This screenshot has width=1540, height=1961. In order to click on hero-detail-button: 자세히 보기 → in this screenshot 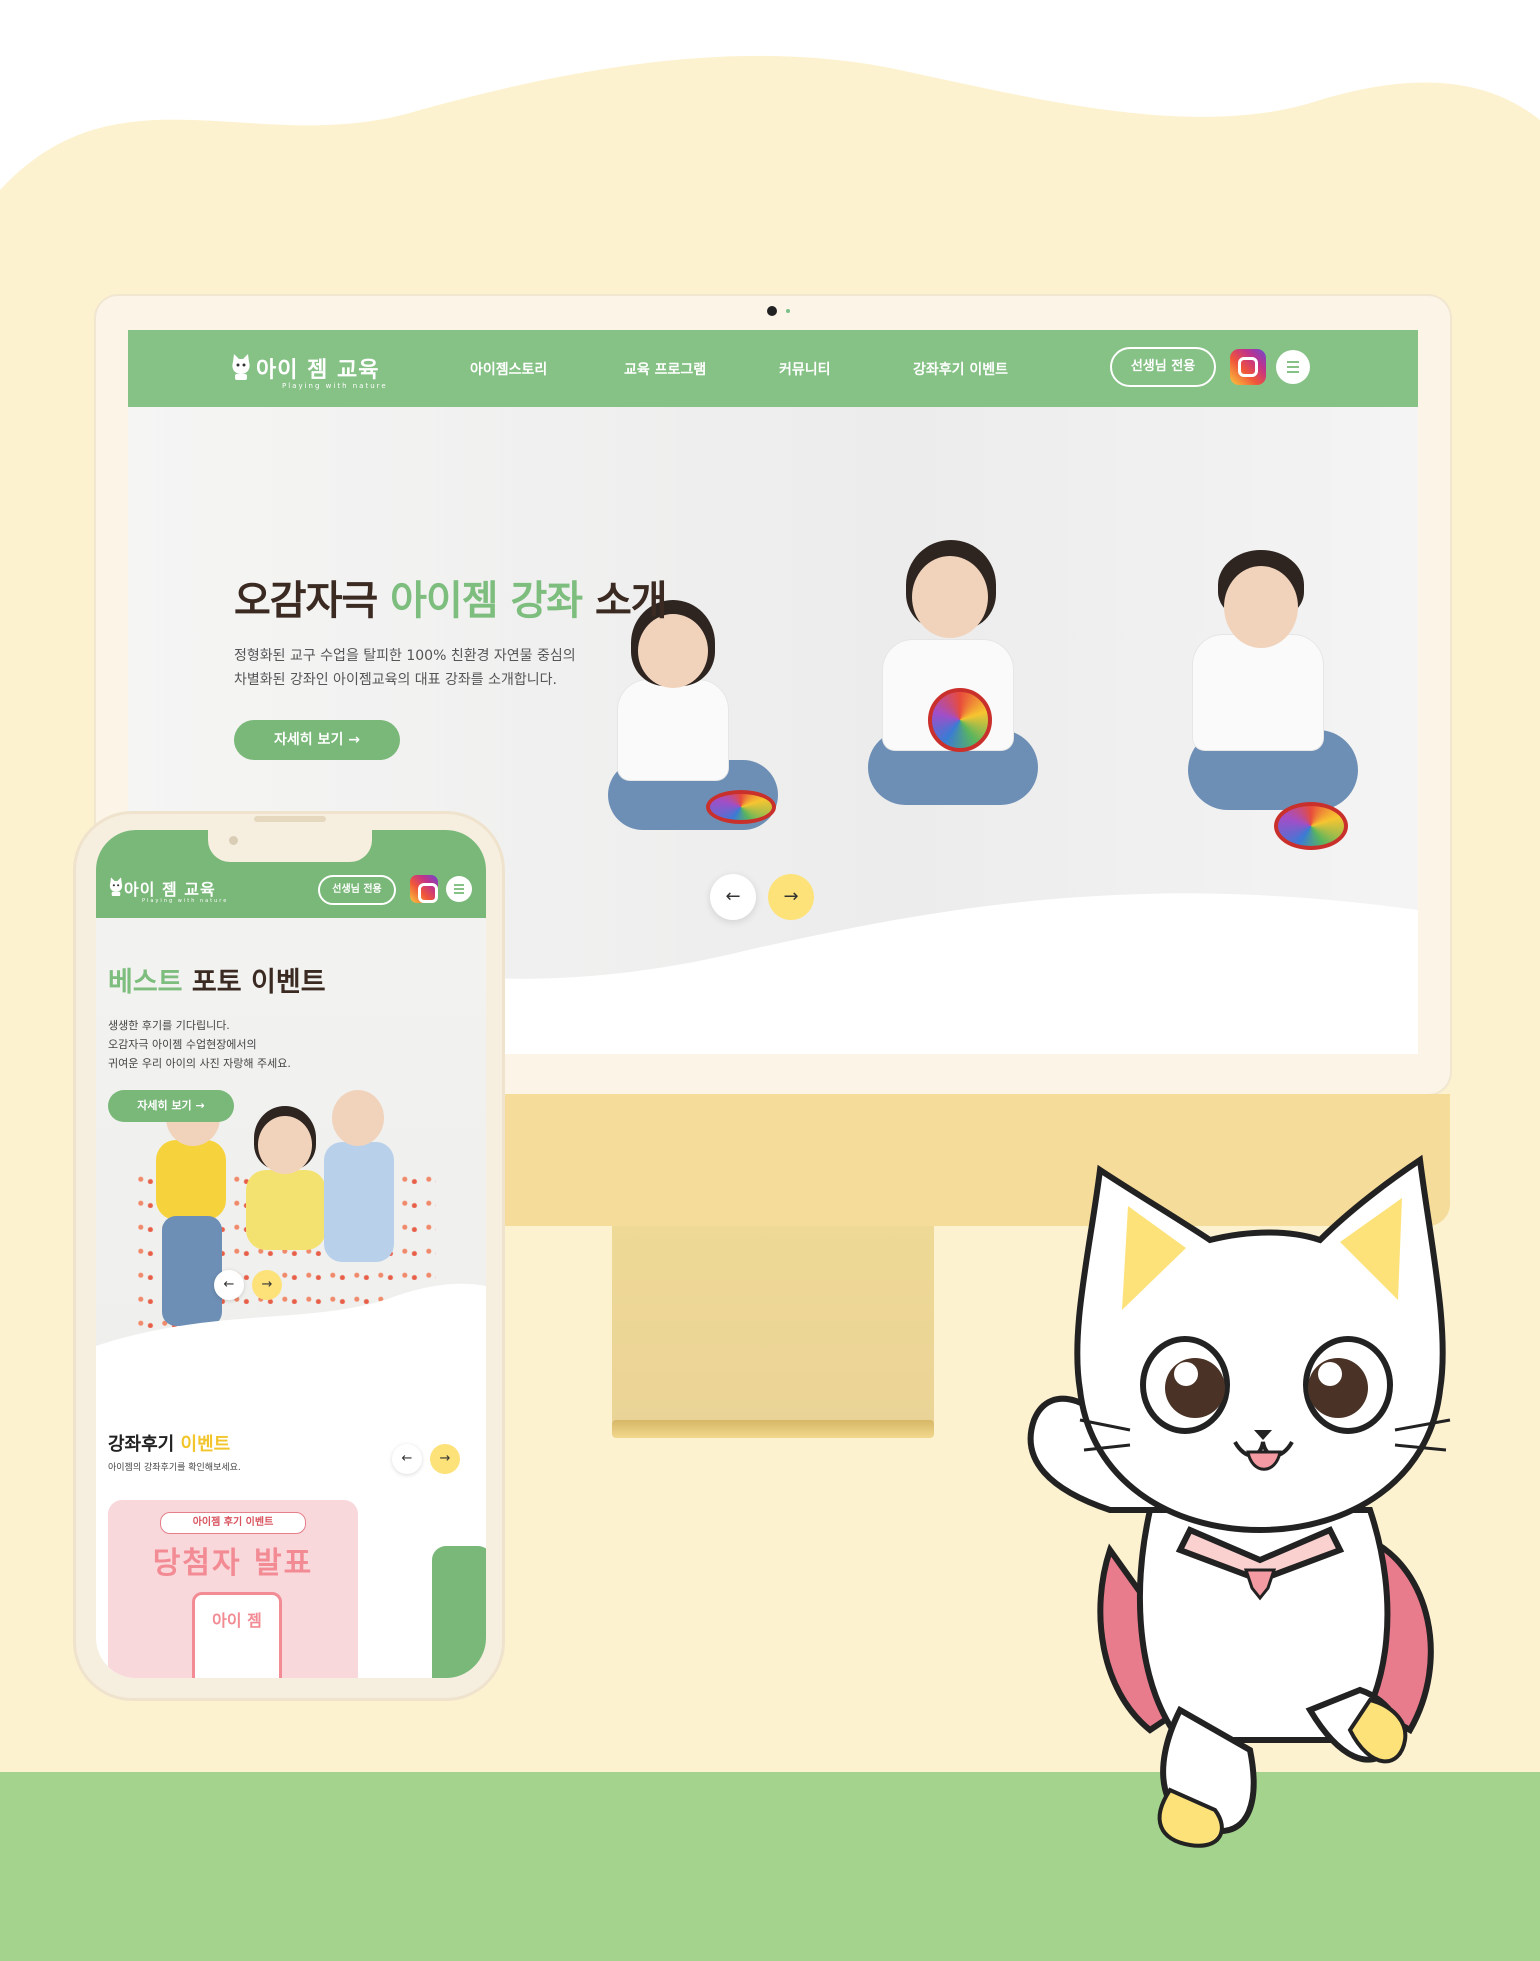, I will do `click(317, 740)`.